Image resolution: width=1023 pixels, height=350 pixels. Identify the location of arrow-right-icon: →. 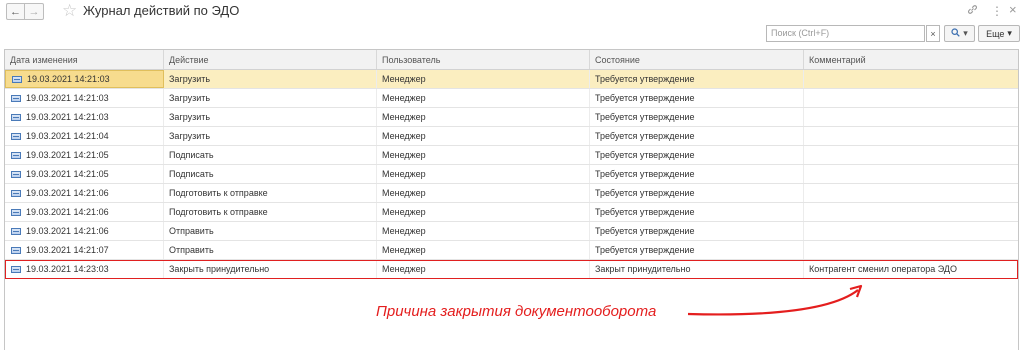
(34, 11).